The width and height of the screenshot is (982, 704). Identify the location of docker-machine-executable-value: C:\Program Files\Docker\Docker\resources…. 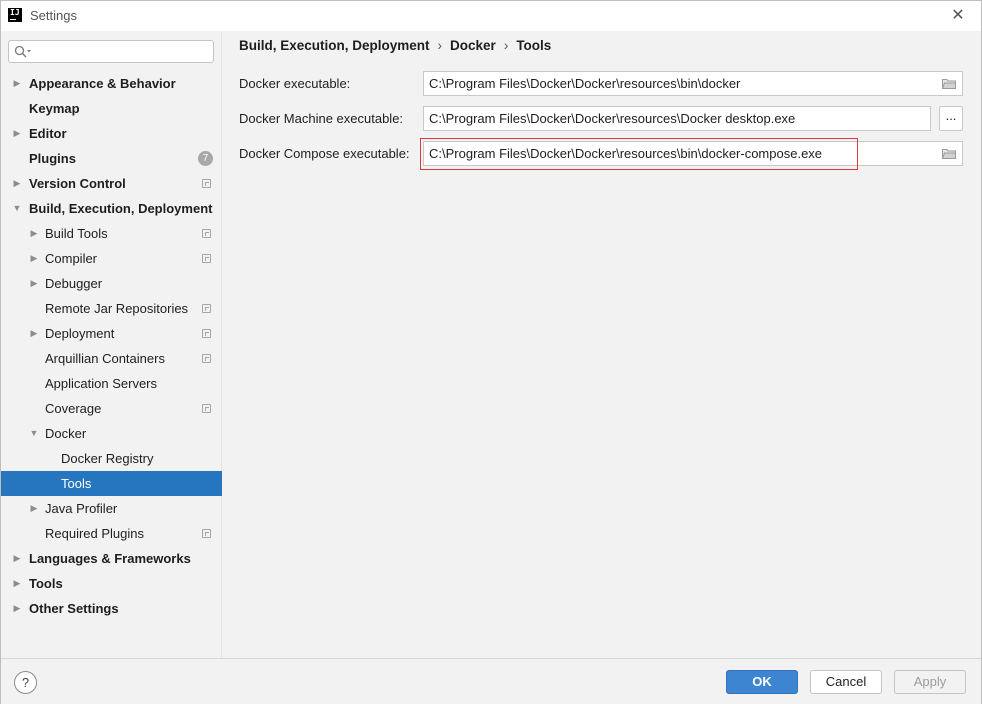
(612, 118).